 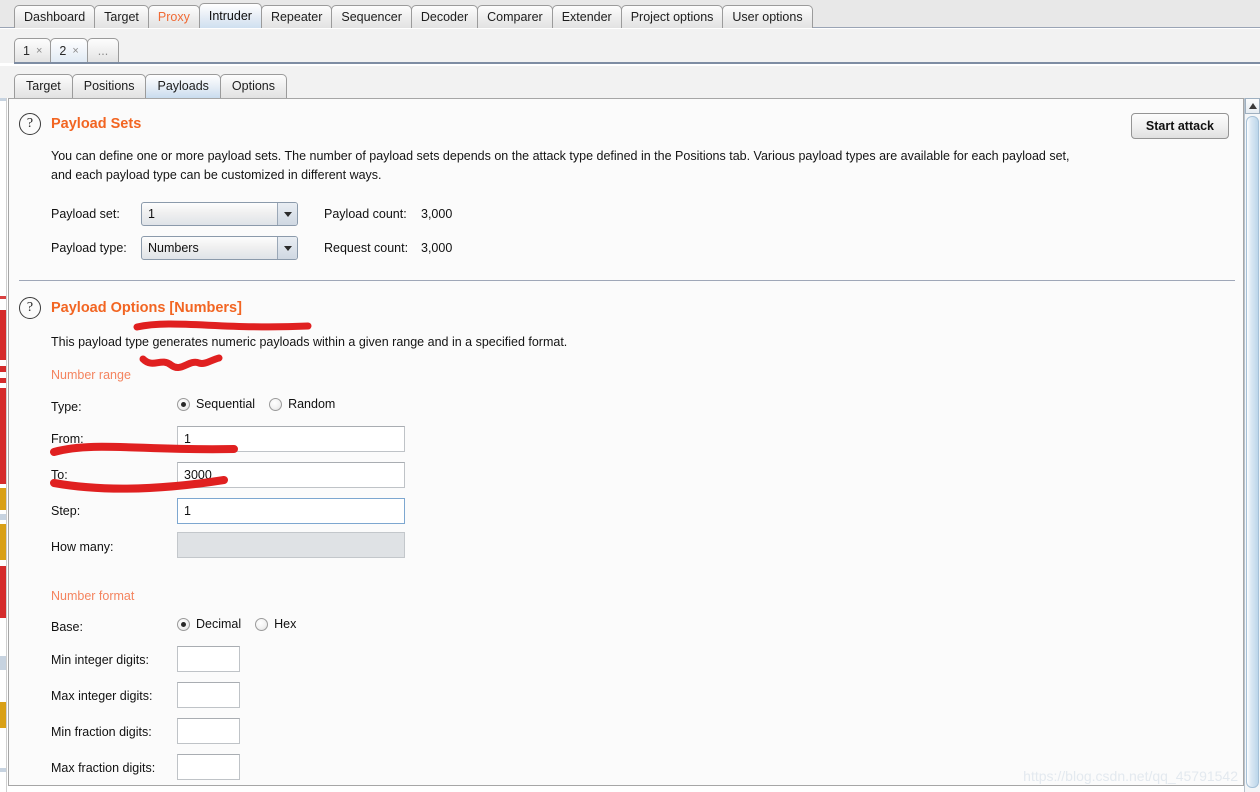 What do you see at coordinates (208, 695) in the screenshot?
I see `max-integer-digits-input` at bounding box center [208, 695].